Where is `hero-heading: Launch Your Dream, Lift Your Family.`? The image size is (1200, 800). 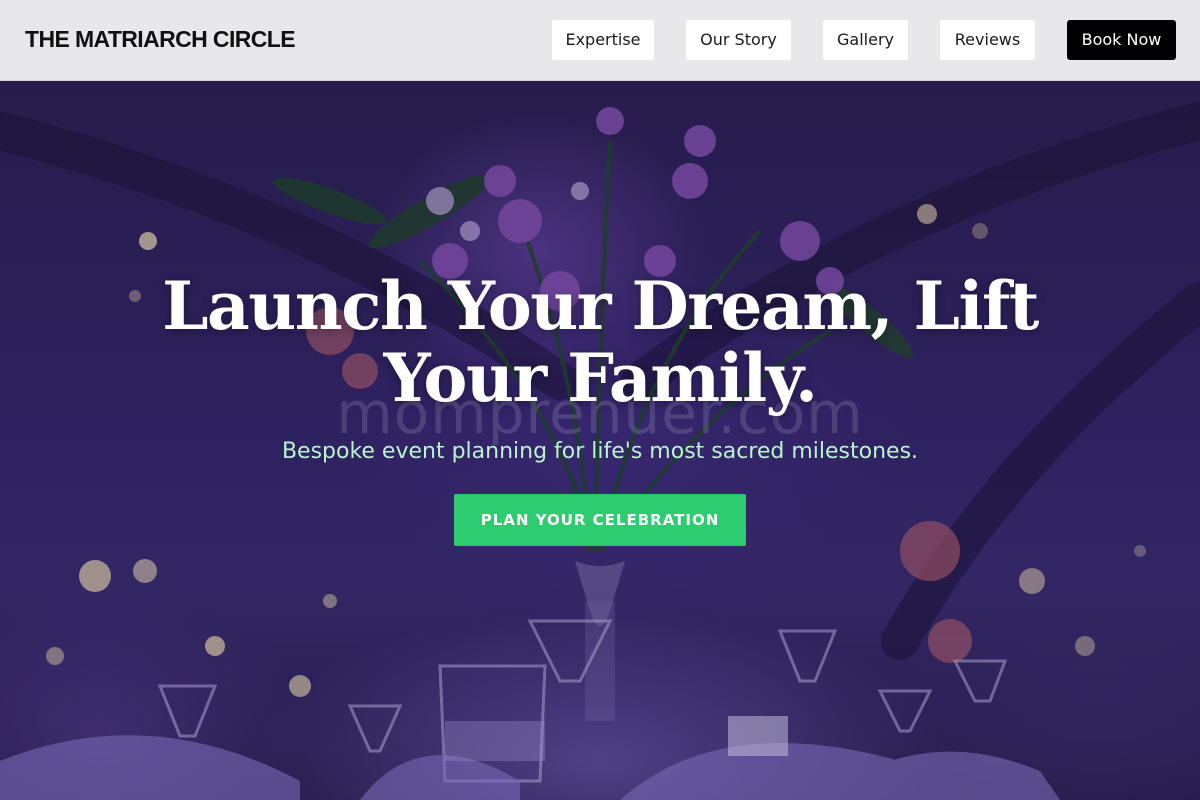
hero-heading: Launch Your Dream, Lift Your Family. is located at coordinates (600, 342).